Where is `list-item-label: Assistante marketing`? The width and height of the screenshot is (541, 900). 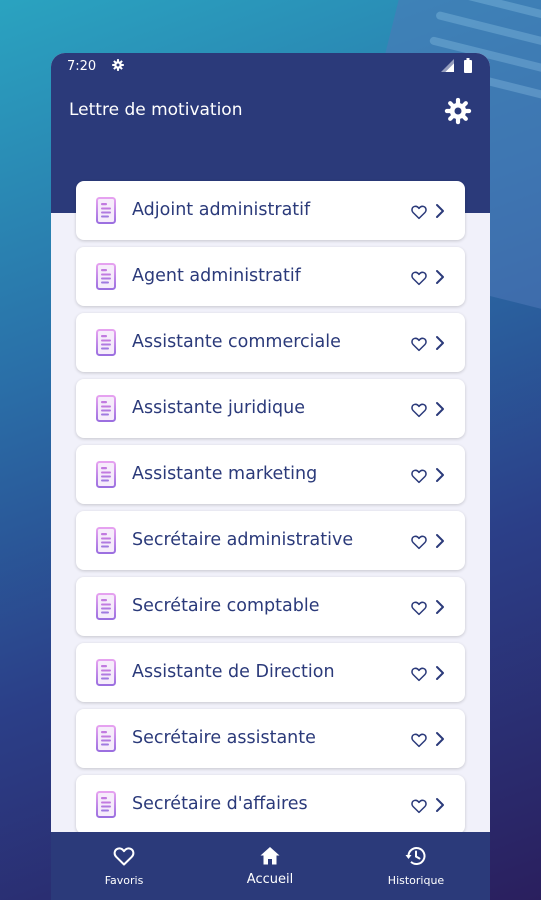 list-item-label: Assistante marketing is located at coordinates (225, 474).